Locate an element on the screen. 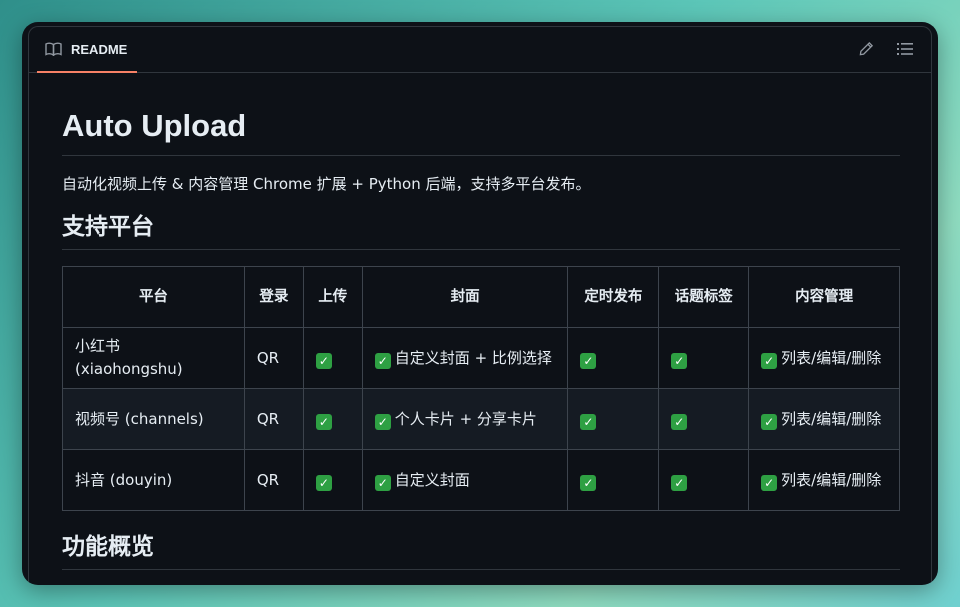 This screenshot has height=607, width=960. section-heading-features: 功能概览 is located at coordinates (481, 550).